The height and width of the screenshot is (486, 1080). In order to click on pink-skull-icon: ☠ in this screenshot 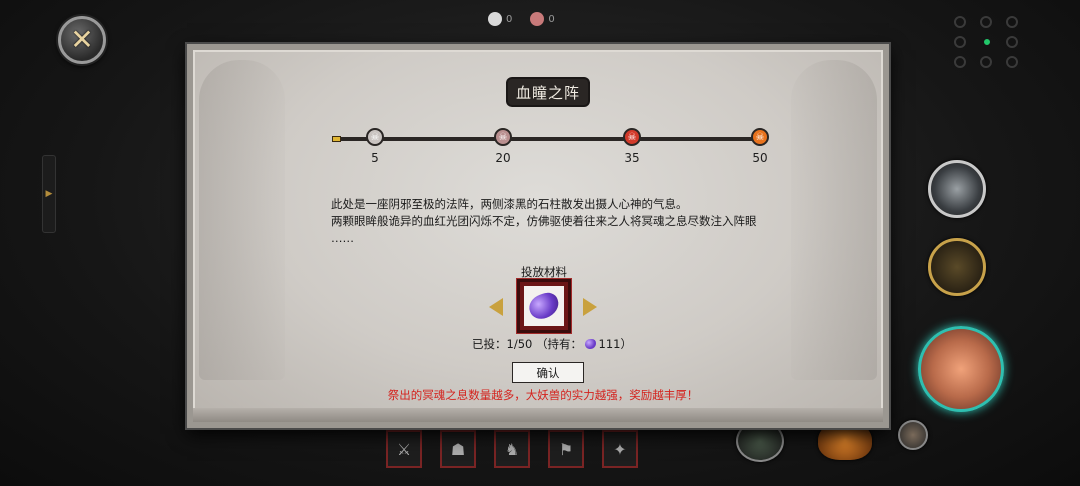, I will do `click(503, 137)`.